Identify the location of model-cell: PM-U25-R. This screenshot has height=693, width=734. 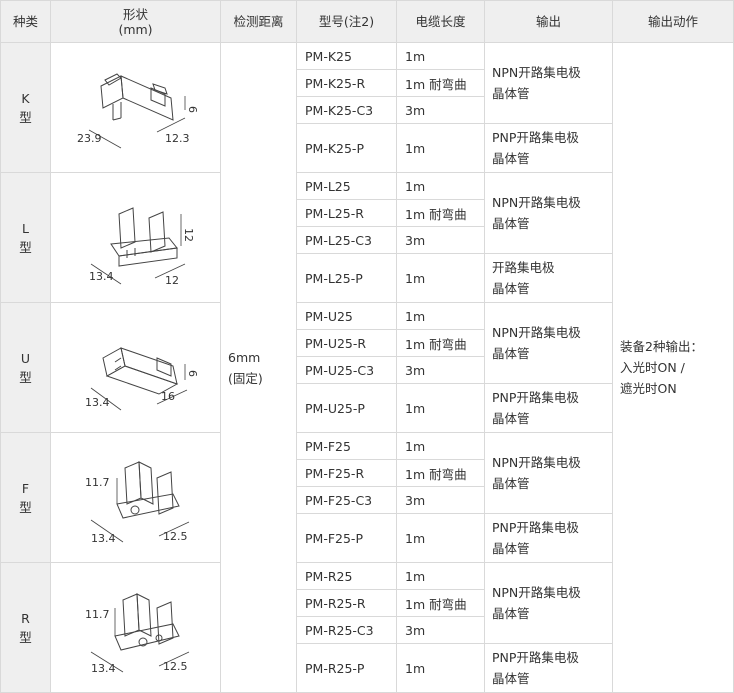
(346, 343).